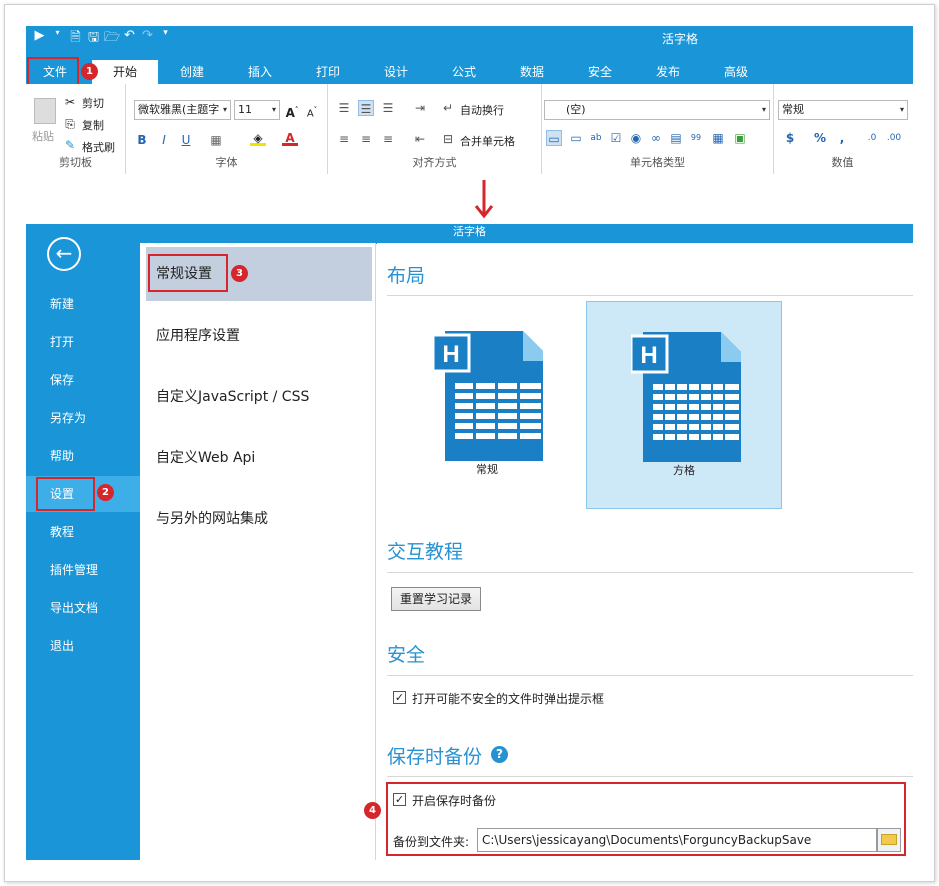  What do you see at coordinates (435, 129) in the screenshot?
I see `alignment-group: ☰ ☰ ☰ ⇥ ↵ 自动换行 ≡ ≡ ≡ ⇤ ⊟ 合并单元格 对齐方式` at bounding box center [435, 129].